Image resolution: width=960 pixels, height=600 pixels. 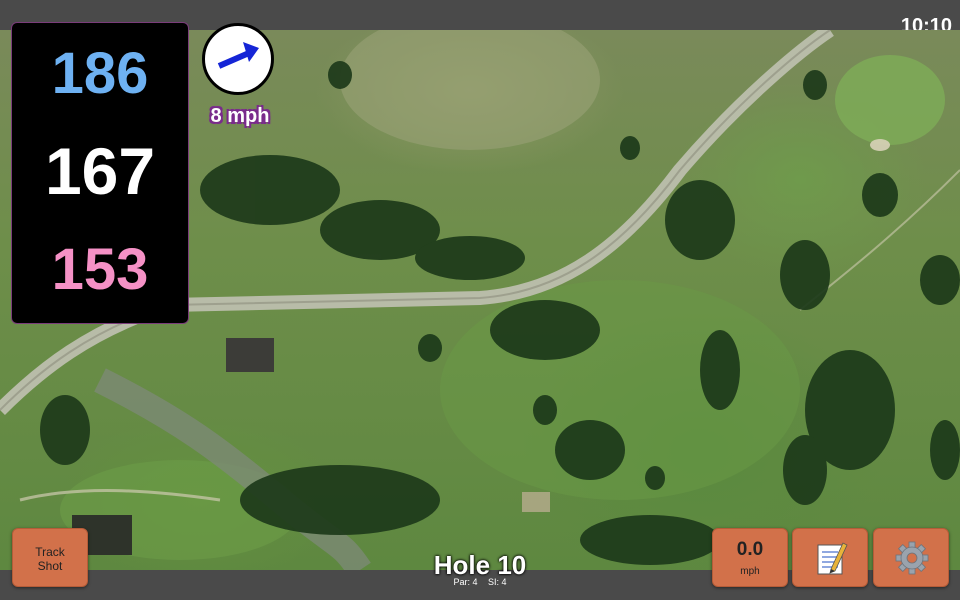 I want to click on hole-info: Par: 4 SI: 4, so click(x=480, y=582).